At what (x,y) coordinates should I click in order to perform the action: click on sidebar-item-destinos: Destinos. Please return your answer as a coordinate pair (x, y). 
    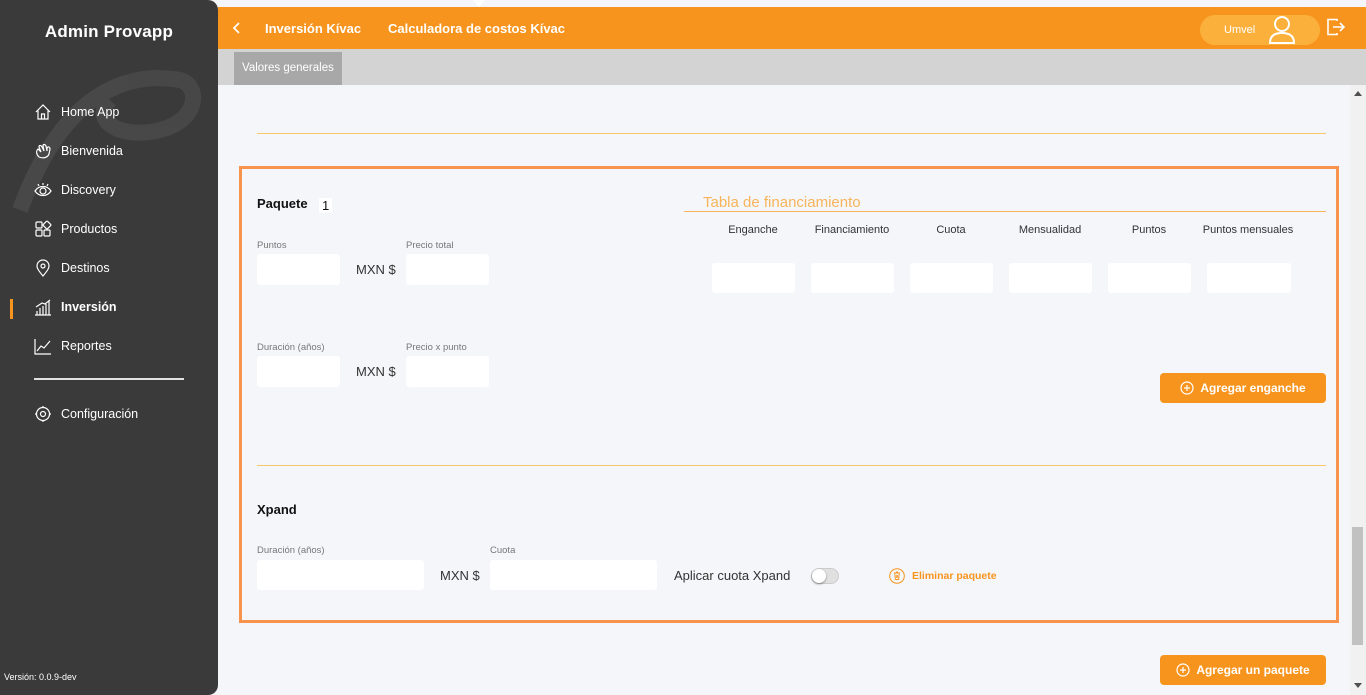
    Looking at the image, I should click on (72, 268).